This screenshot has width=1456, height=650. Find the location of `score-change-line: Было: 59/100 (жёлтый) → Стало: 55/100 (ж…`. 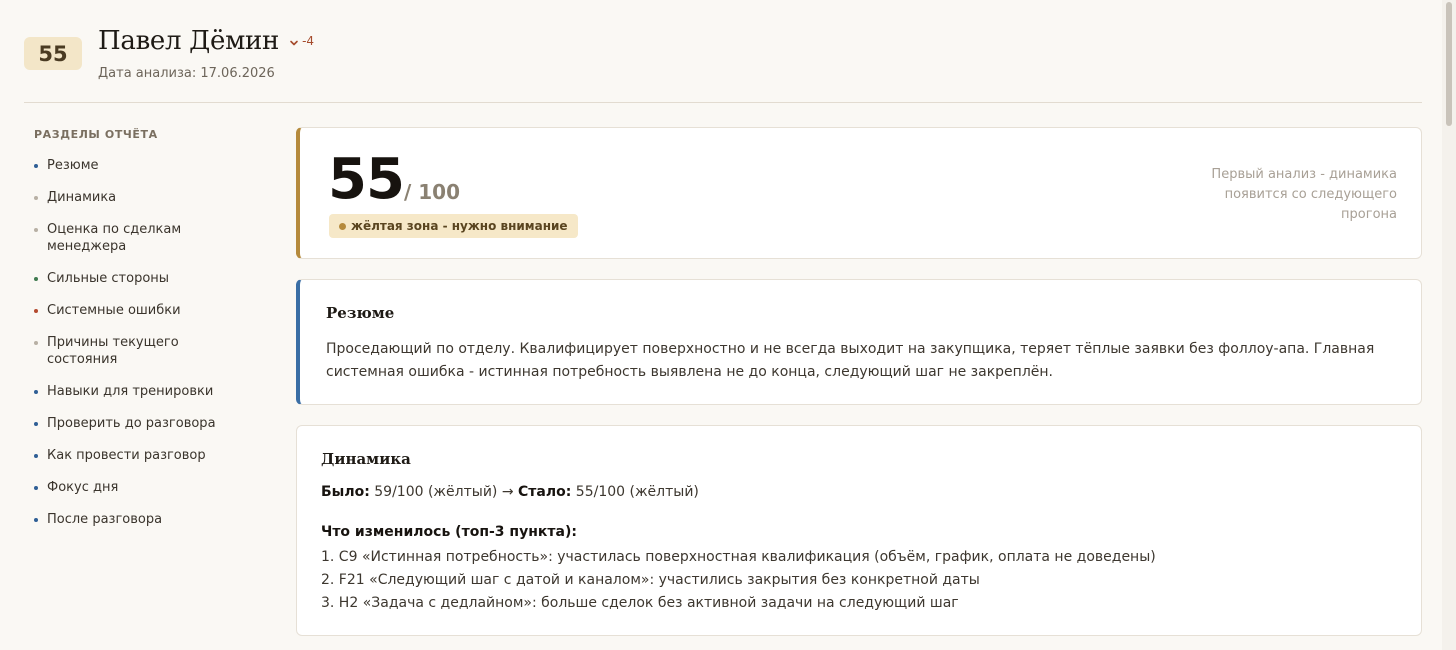

score-change-line: Было: 59/100 (жёлтый) → Стало: 55/100 (ж… is located at coordinates (510, 492).